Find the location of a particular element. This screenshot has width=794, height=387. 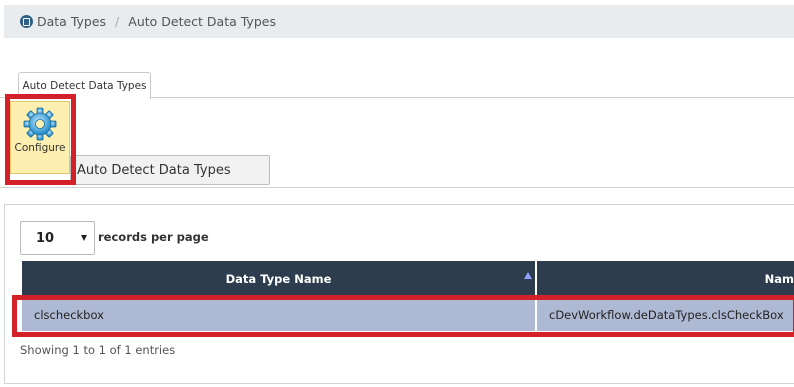

table-header: Data Type Name Nam is located at coordinates (408, 278).